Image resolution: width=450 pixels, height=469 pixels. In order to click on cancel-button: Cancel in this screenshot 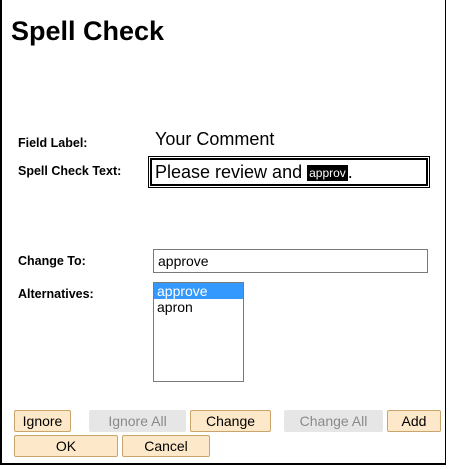, I will do `click(166, 446)`.